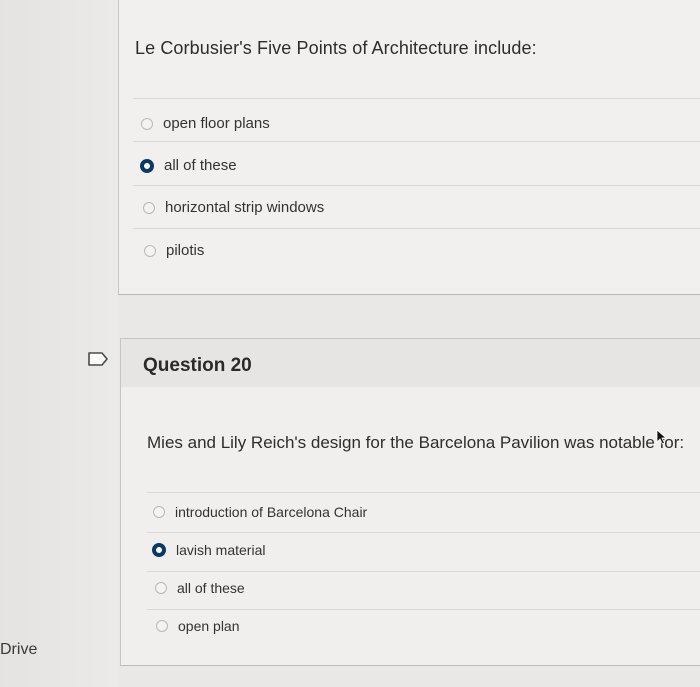 Image resolution: width=700 pixels, height=687 pixels. I want to click on option-lavish-material: lavish material, so click(208, 550).